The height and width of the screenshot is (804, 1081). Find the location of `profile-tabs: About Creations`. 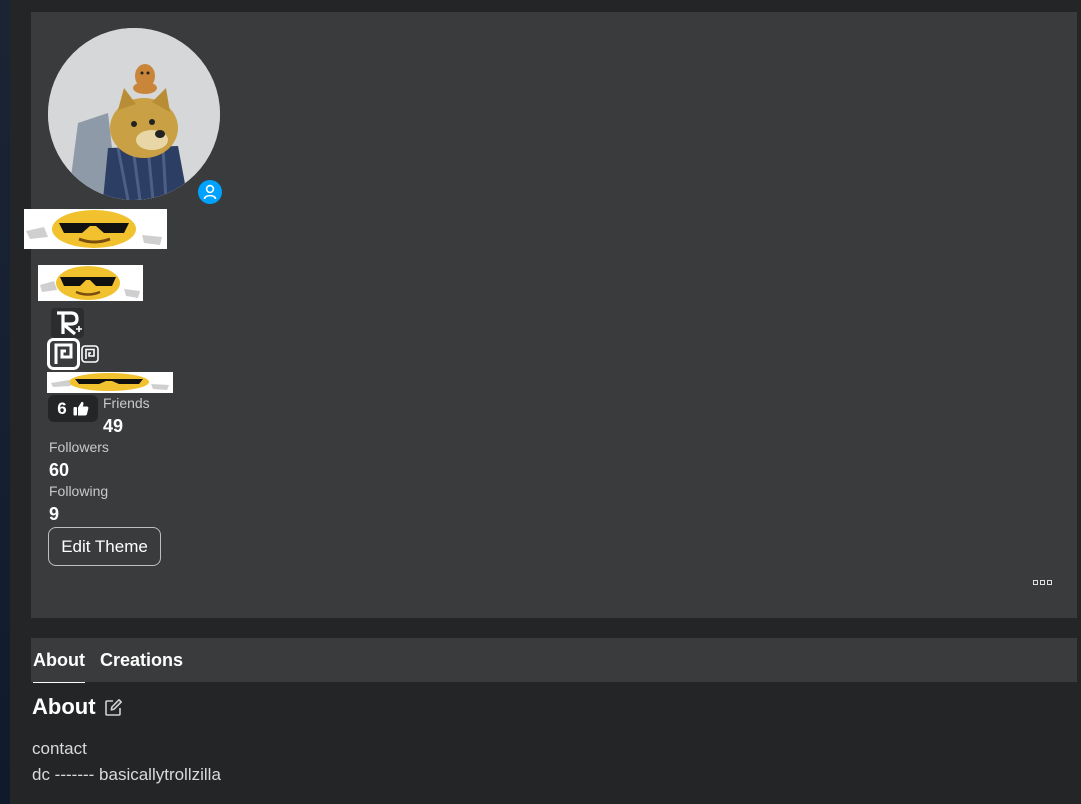

profile-tabs: About Creations is located at coordinates (554, 660).